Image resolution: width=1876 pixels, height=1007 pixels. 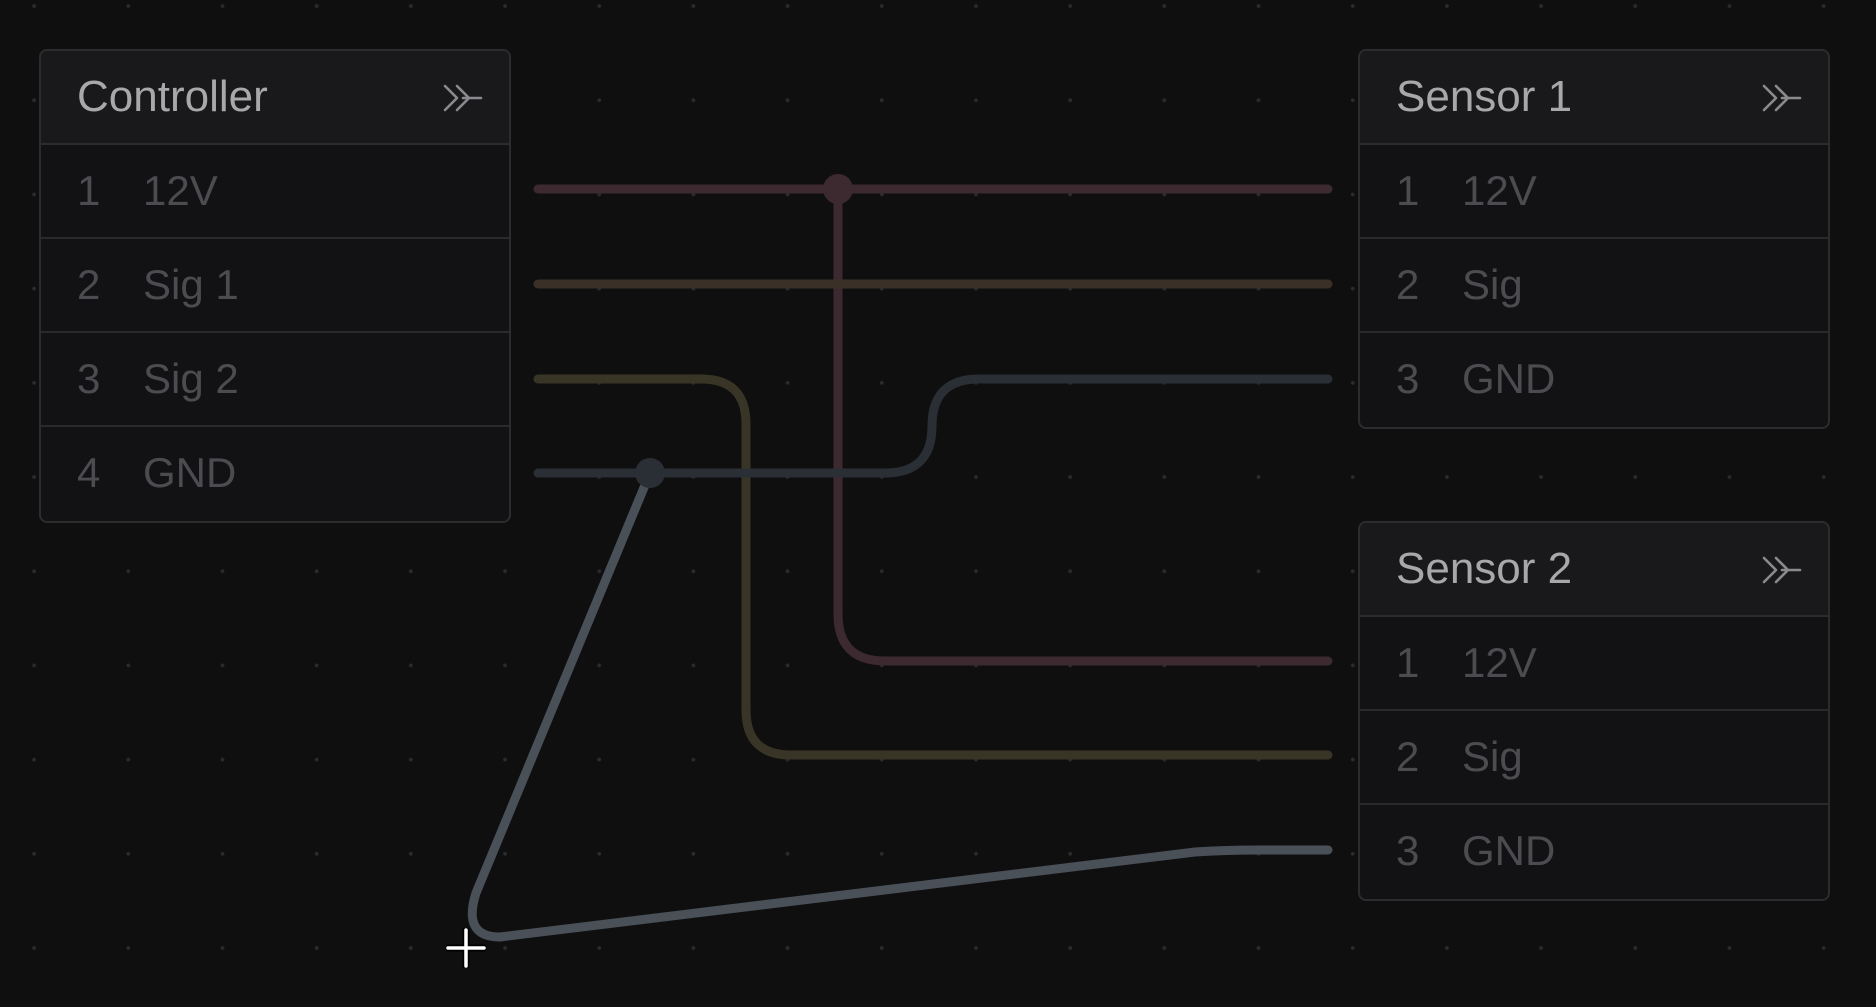 What do you see at coordinates (1594, 570) in the screenshot?
I see `sensor-2-header: Sensor 2` at bounding box center [1594, 570].